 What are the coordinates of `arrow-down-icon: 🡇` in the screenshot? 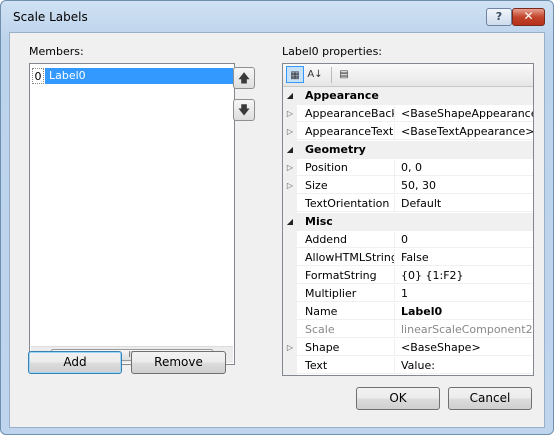 It's located at (244, 110).